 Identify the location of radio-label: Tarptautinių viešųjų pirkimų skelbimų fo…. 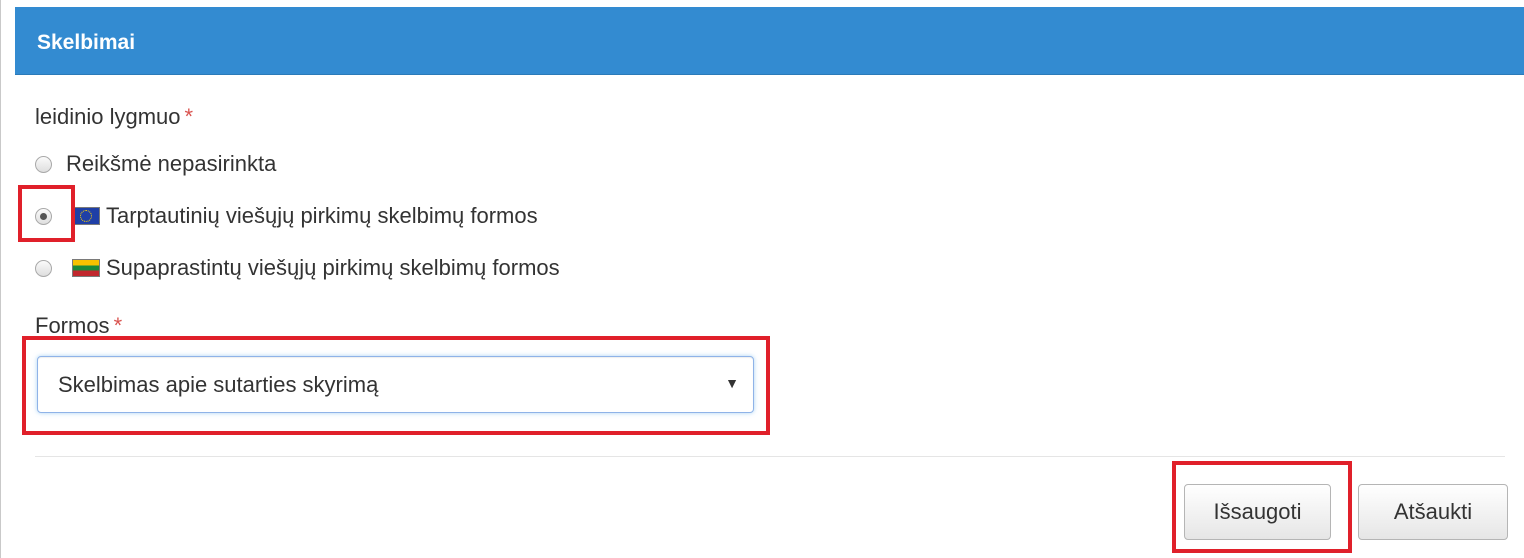
(322, 215).